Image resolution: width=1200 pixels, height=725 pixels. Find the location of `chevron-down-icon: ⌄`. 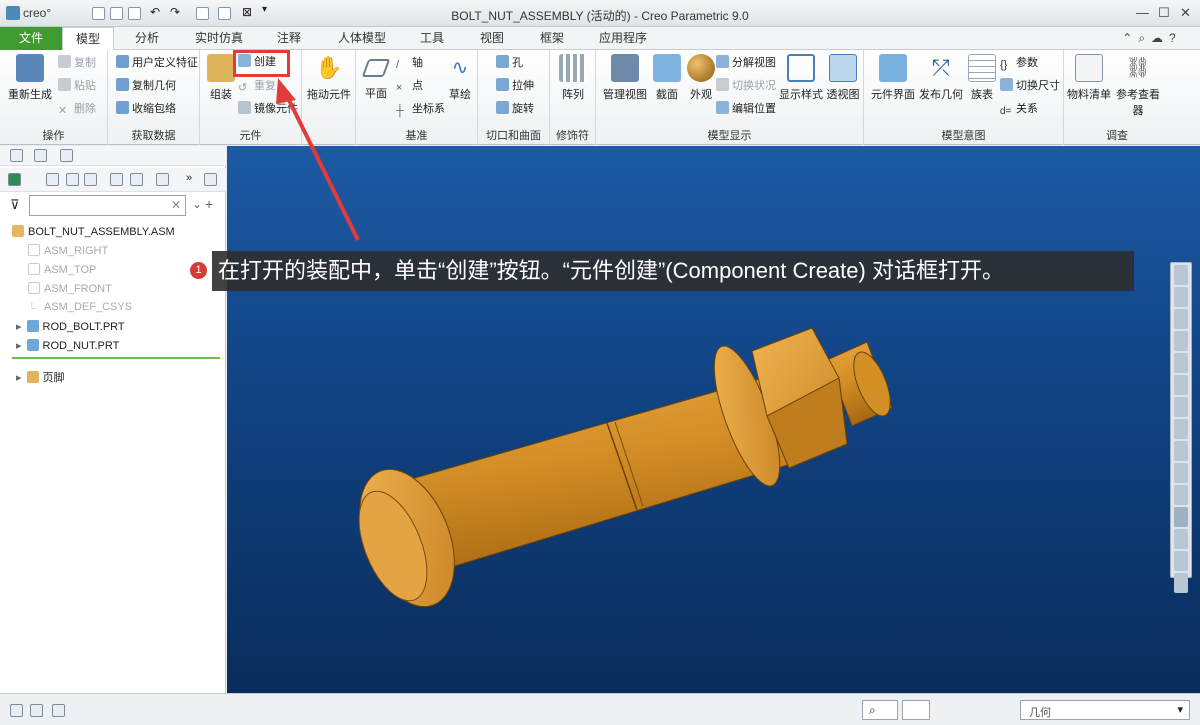

chevron-down-icon: ⌄ is located at coordinates (198, 205).